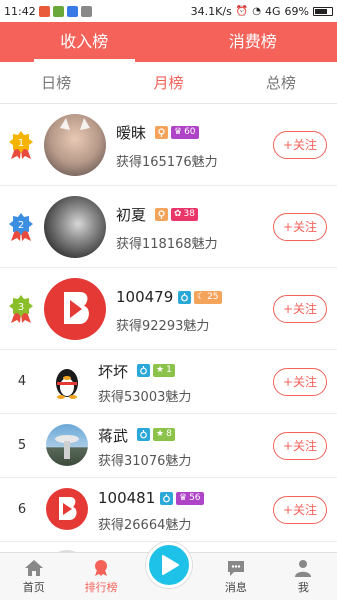  I want to click on rank-number: 2, so click(21, 225).